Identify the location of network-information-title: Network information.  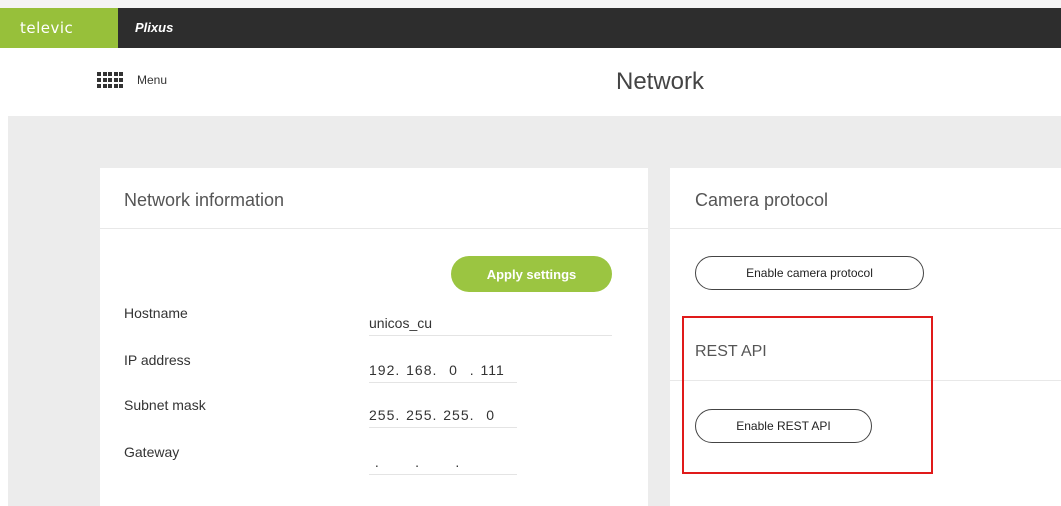
(204, 200).